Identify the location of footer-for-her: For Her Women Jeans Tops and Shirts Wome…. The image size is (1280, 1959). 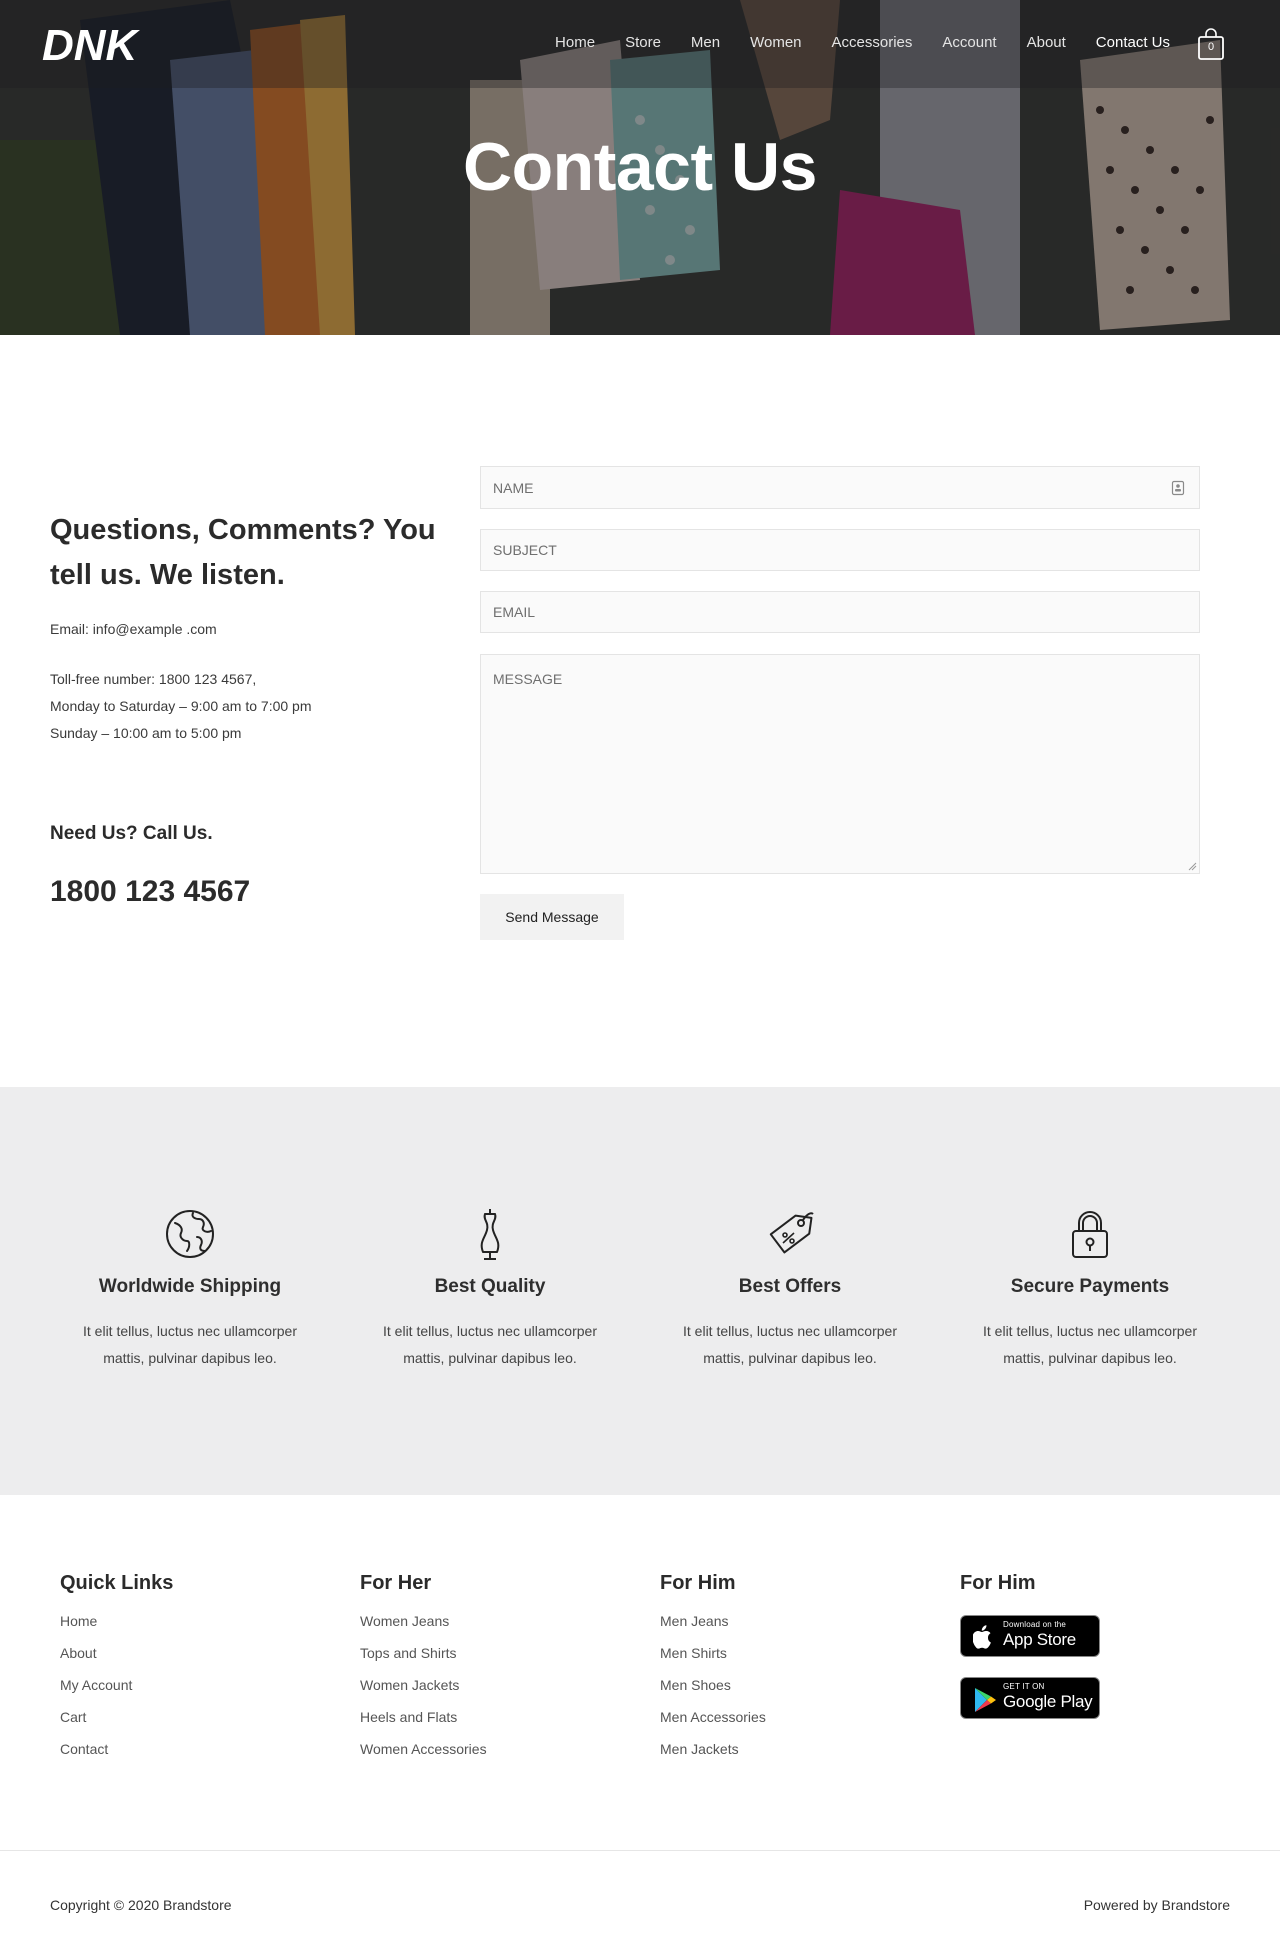
(423, 1672).